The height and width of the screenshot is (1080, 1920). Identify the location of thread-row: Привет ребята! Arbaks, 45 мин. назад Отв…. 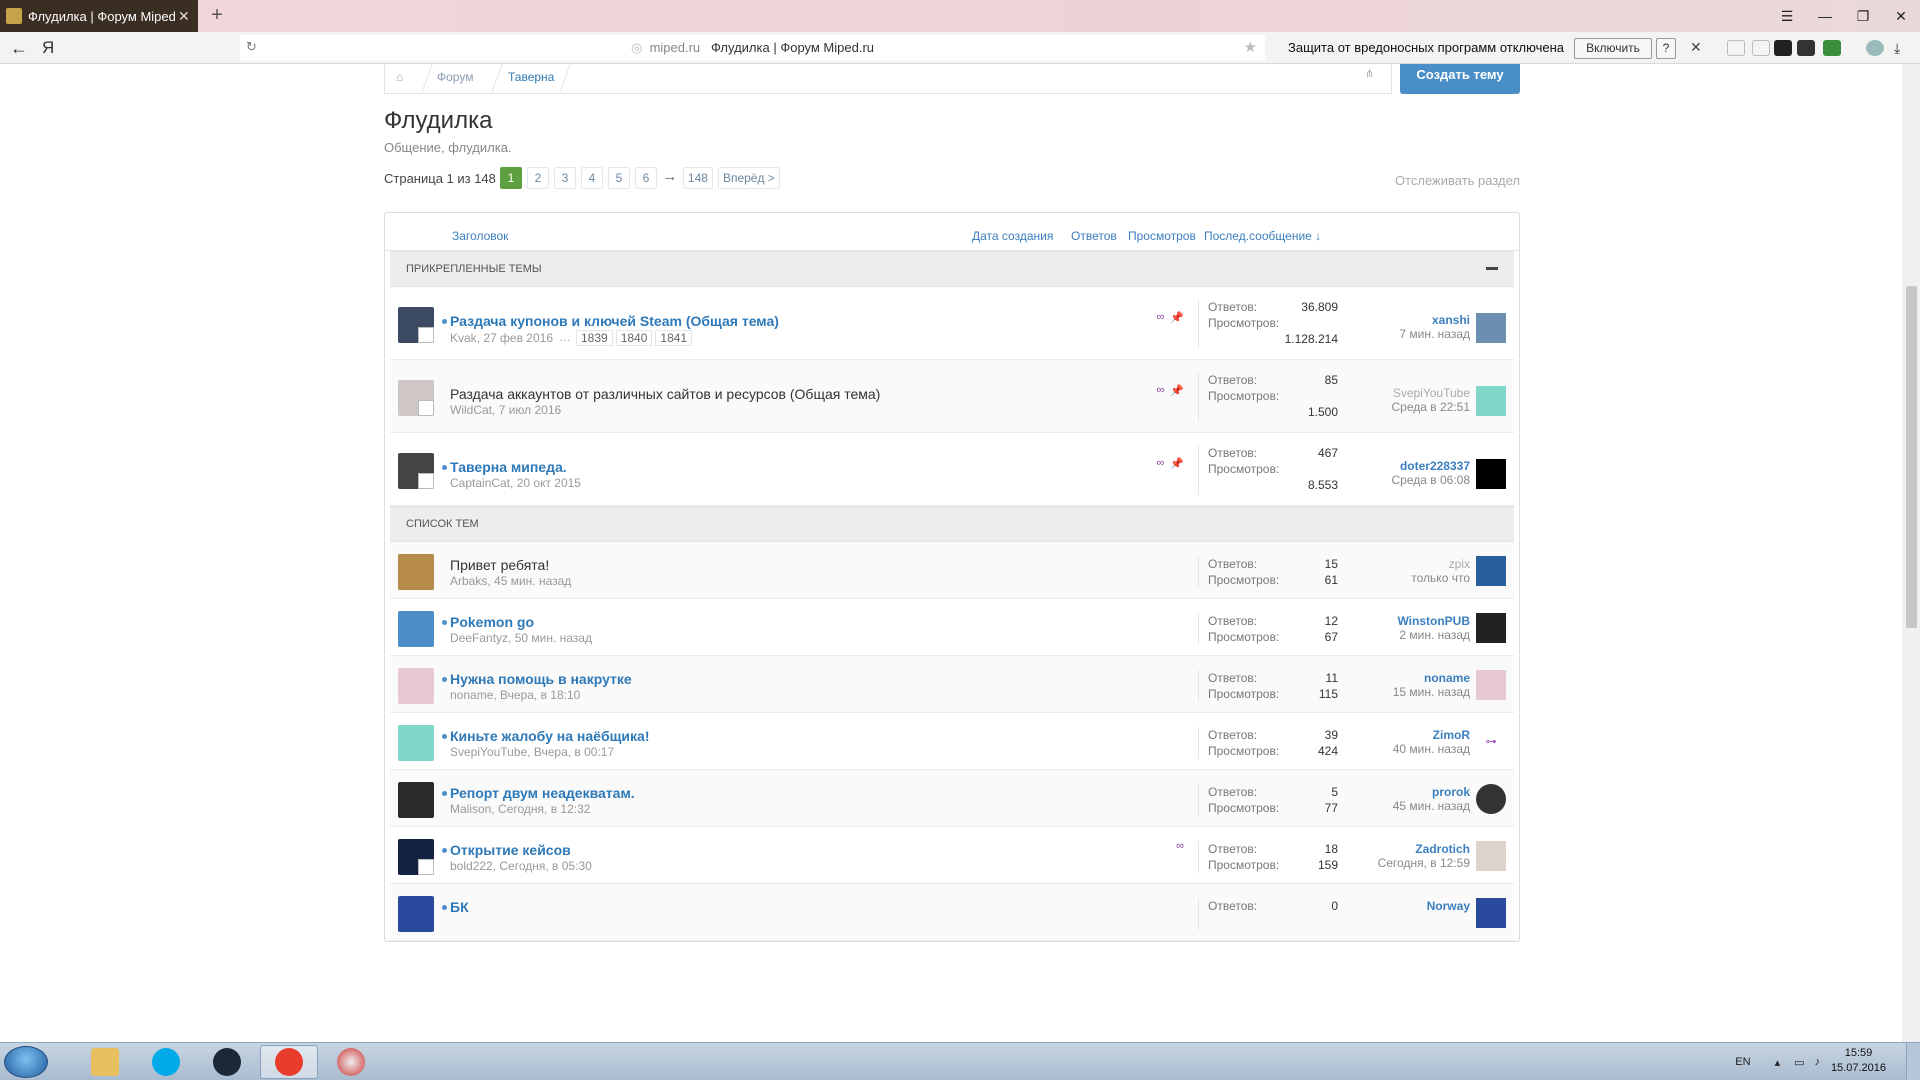
(952, 570).